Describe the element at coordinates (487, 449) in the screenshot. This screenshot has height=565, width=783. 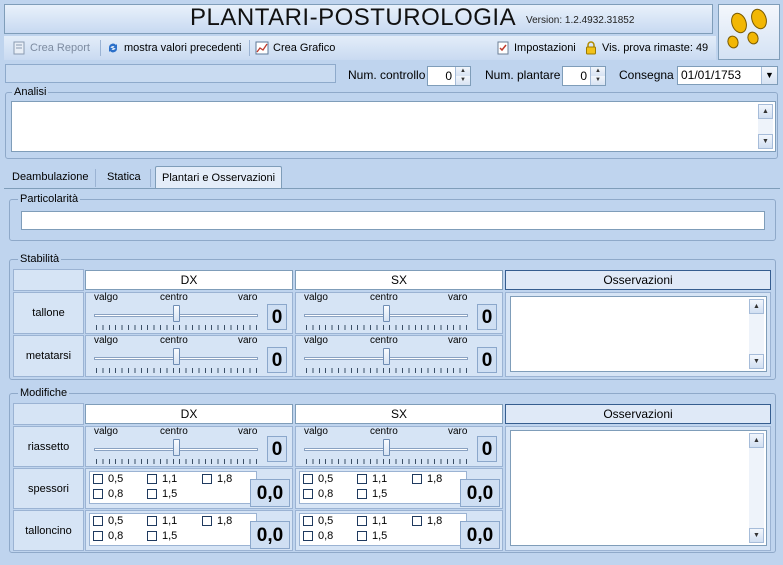
I see `riassetto-sx-value: 0` at that location.